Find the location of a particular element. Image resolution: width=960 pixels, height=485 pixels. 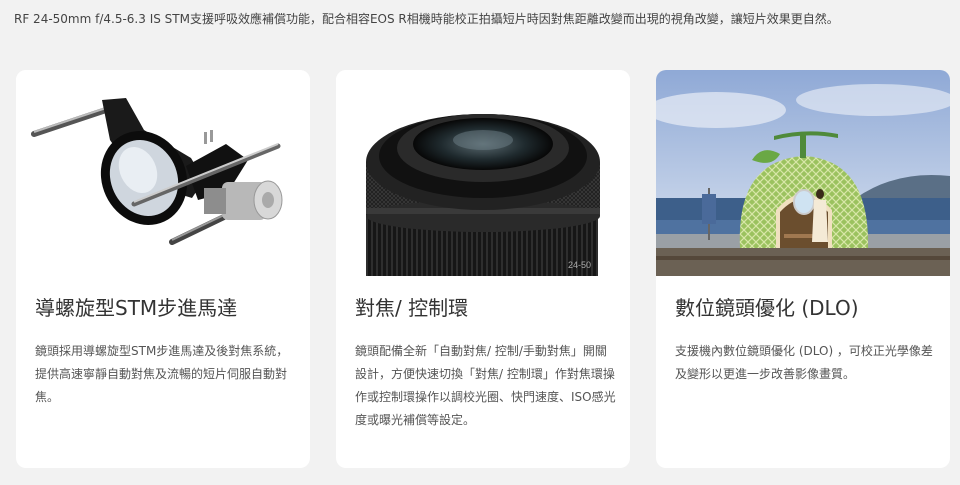

lens-marking: 24-50 is located at coordinates (579, 265).